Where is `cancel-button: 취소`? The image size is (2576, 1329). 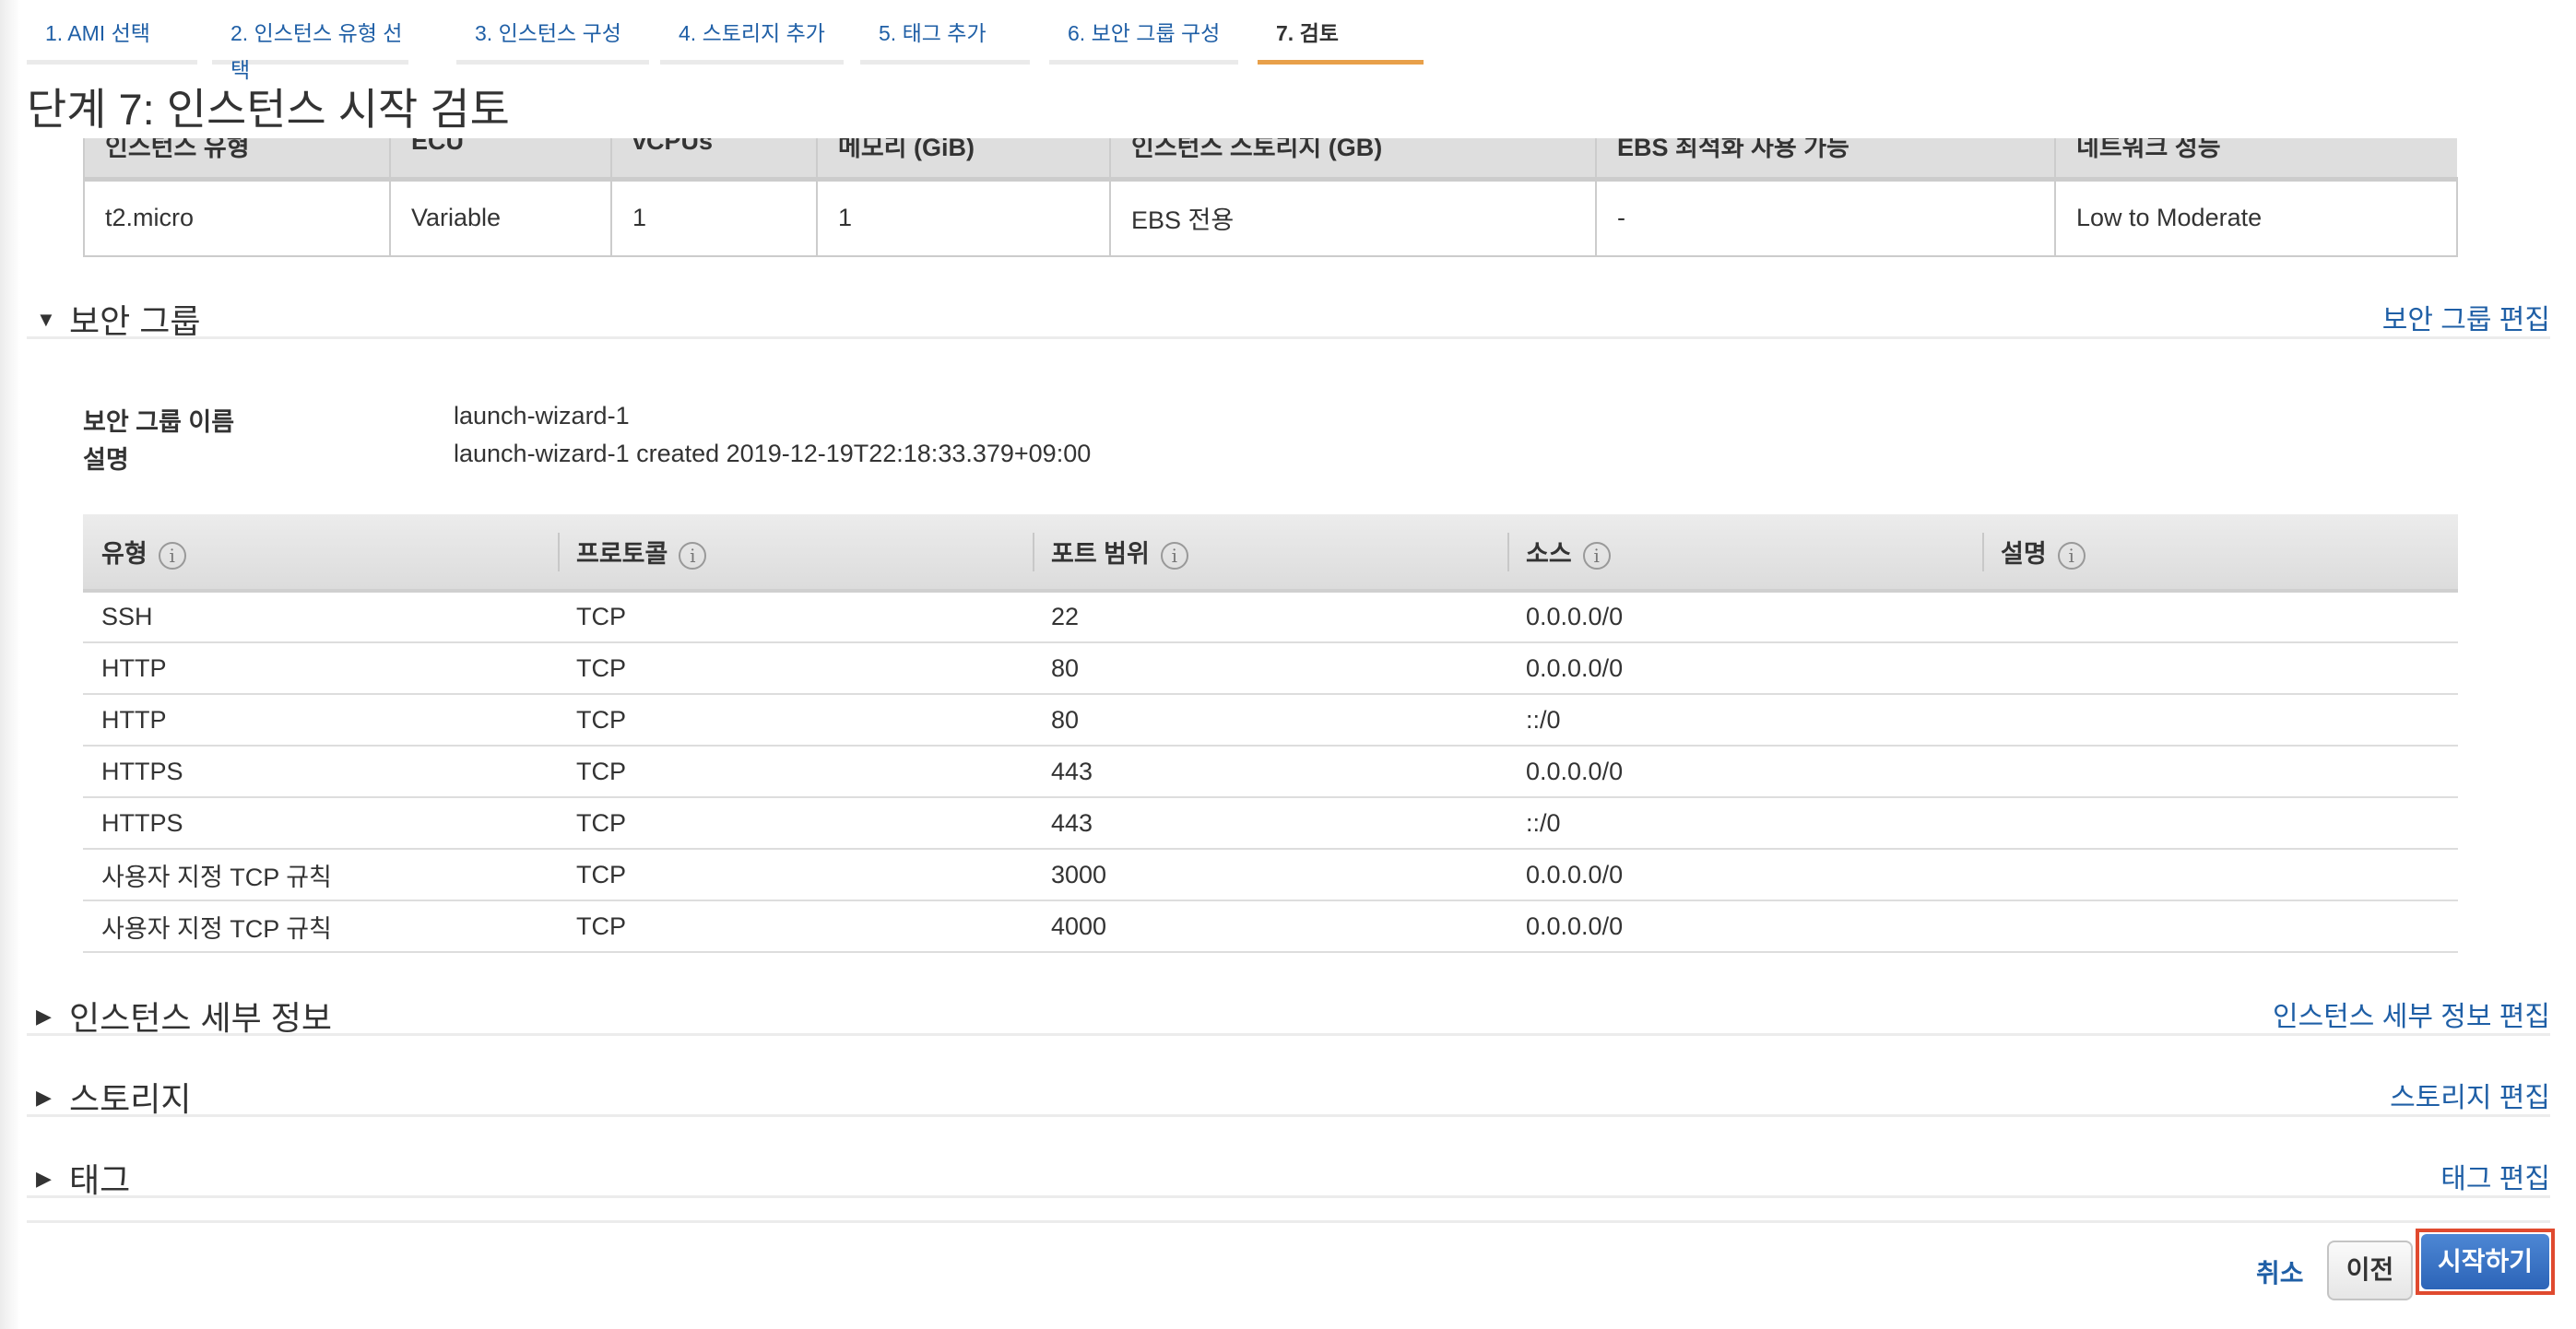 cancel-button: 취소 is located at coordinates (2280, 1271).